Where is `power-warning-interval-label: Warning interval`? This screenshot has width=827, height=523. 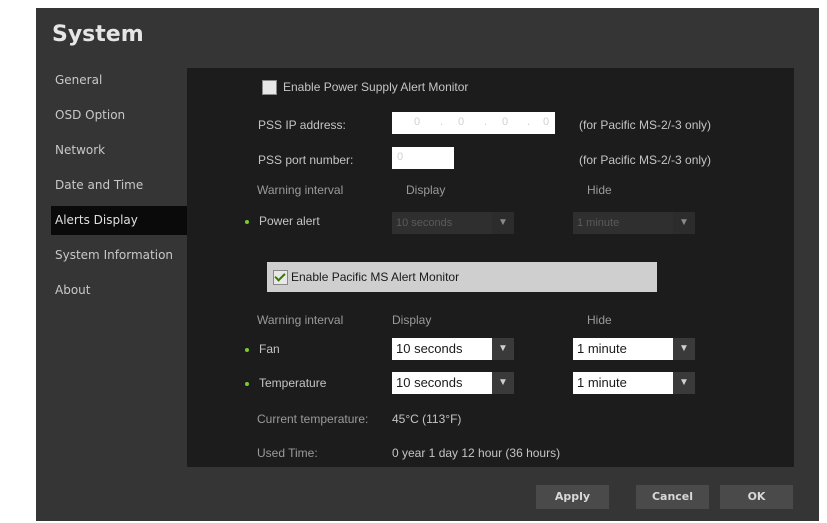
power-warning-interval-label: Warning interval is located at coordinates (300, 190).